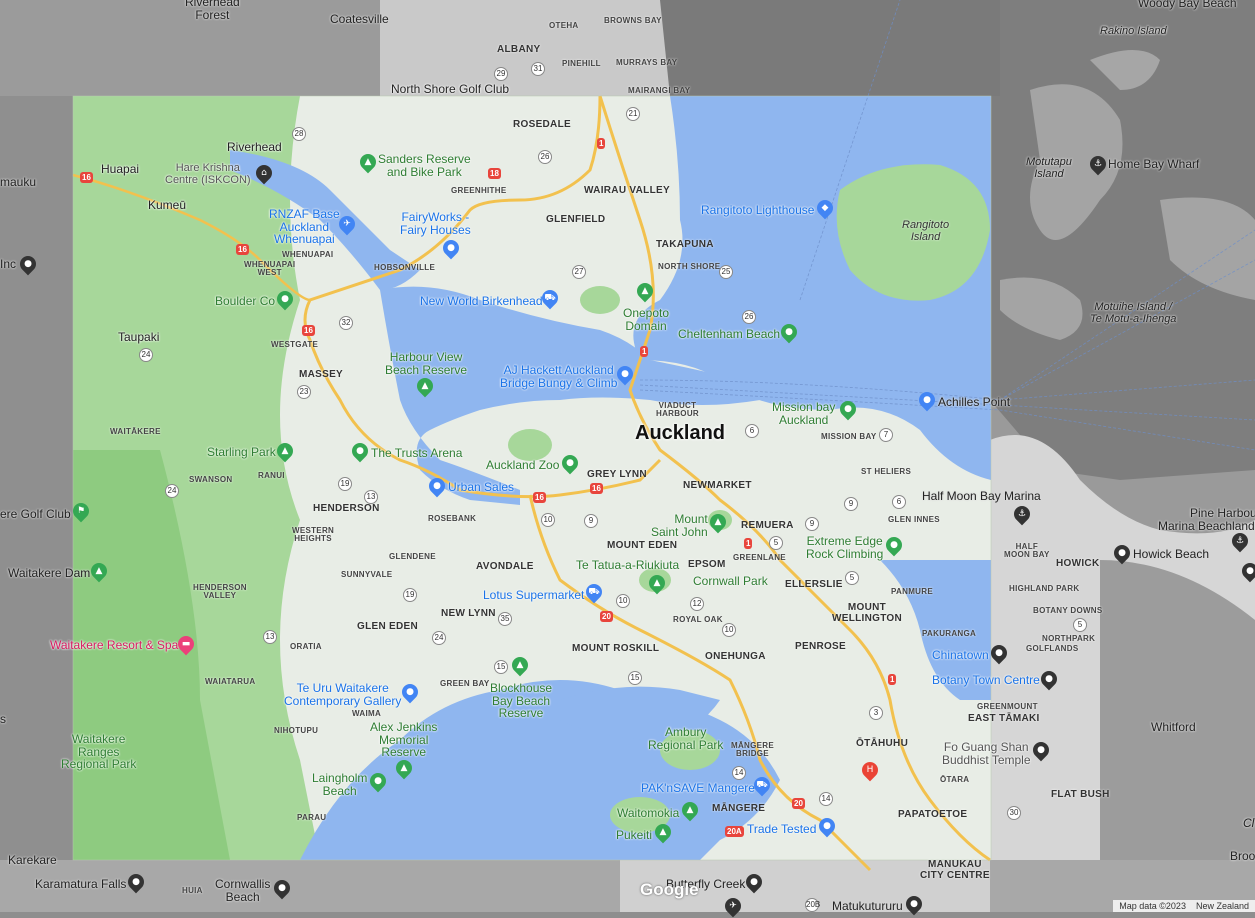 This screenshot has height=918, width=1255. Describe the element at coordinates (478, 190) in the screenshot. I see `place-greenhithe: GREENHITHE` at that location.